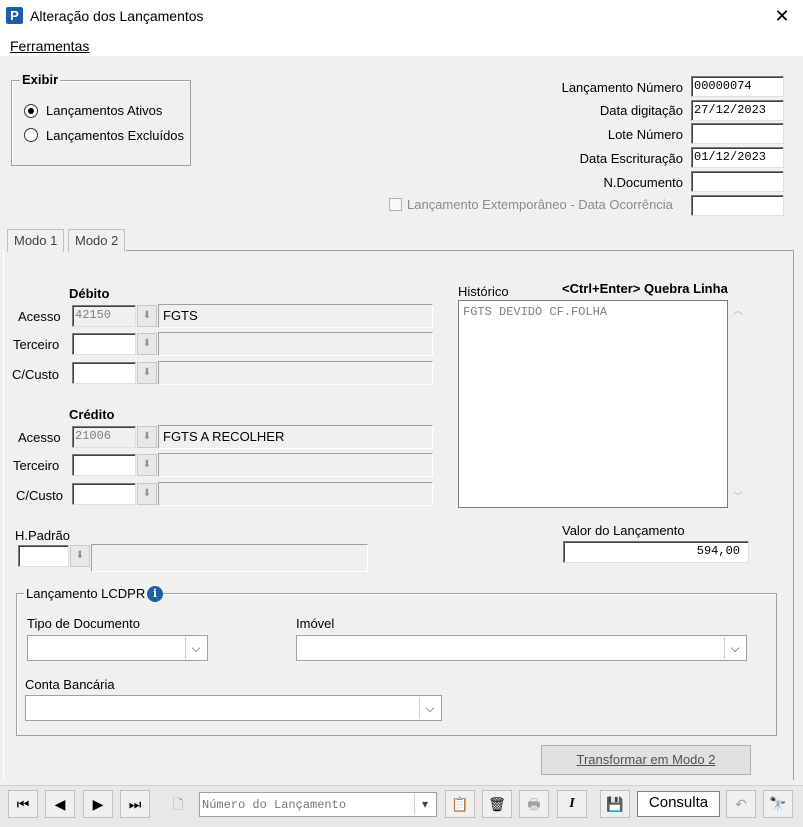  What do you see at coordinates (646, 760) in the screenshot?
I see `transformar-modo-2-button: Transformar em Modo 2` at bounding box center [646, 760].